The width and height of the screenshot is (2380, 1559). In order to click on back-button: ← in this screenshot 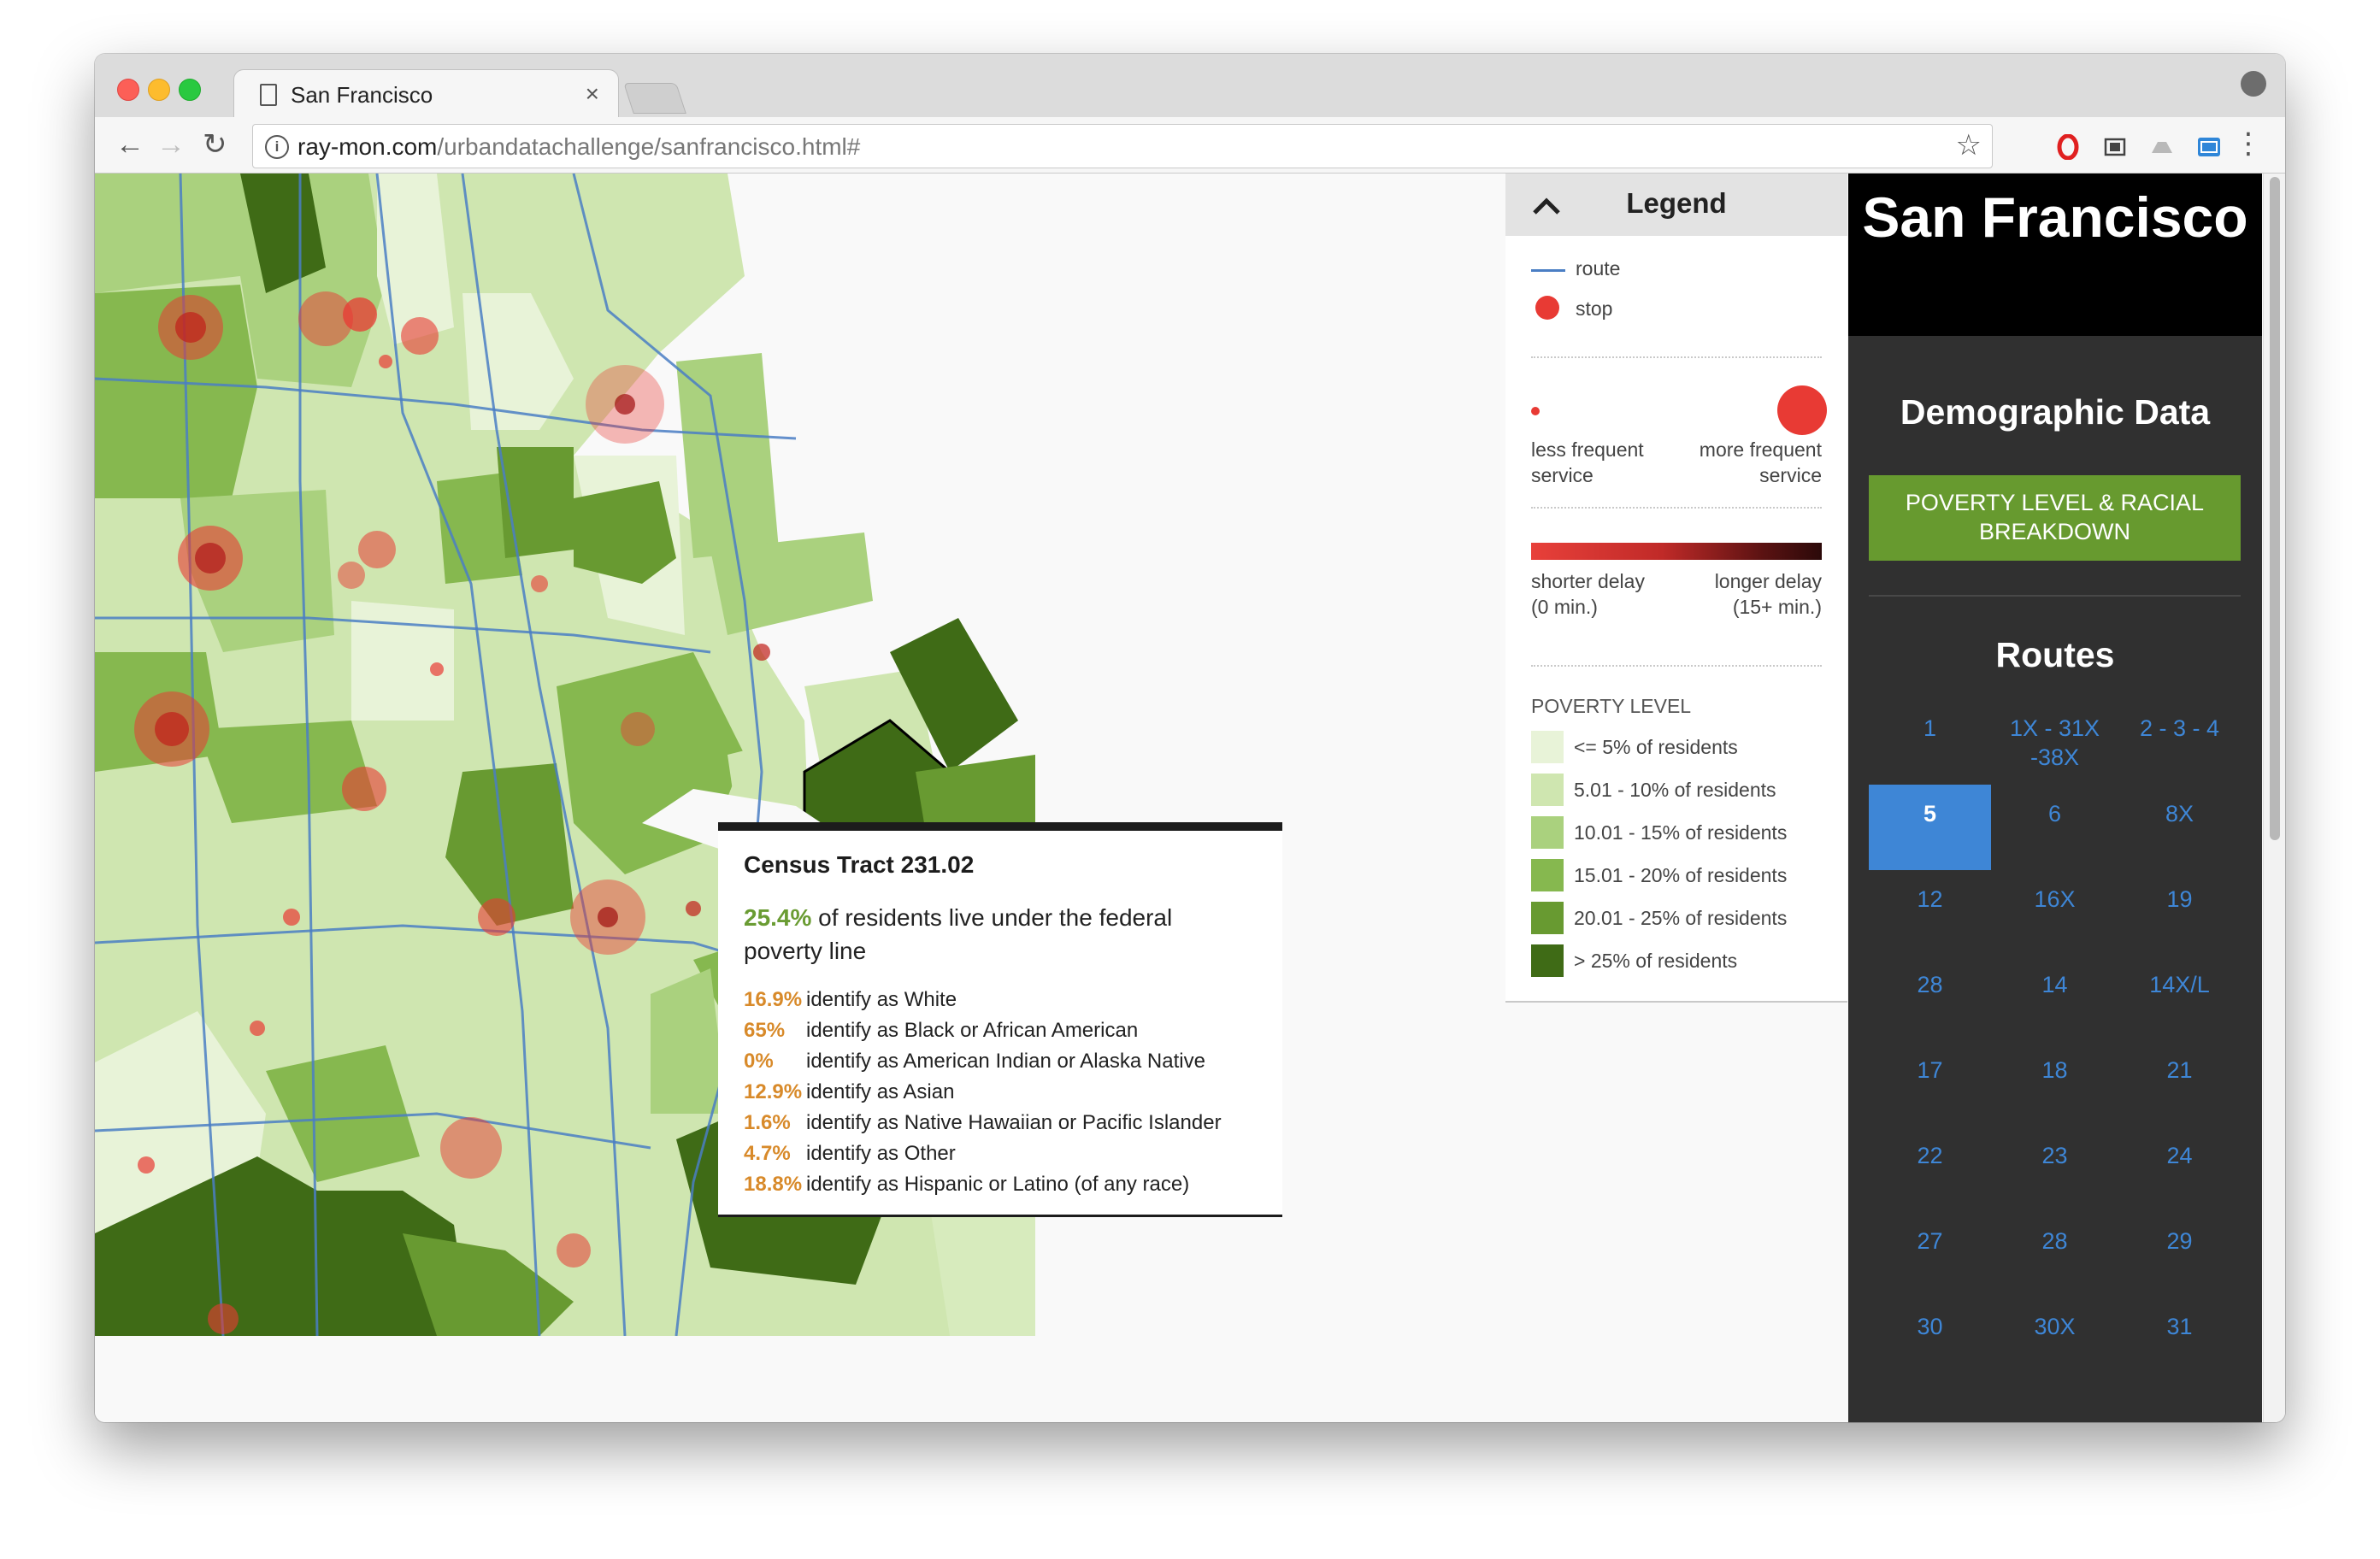, I will do `click(130, 144)`.